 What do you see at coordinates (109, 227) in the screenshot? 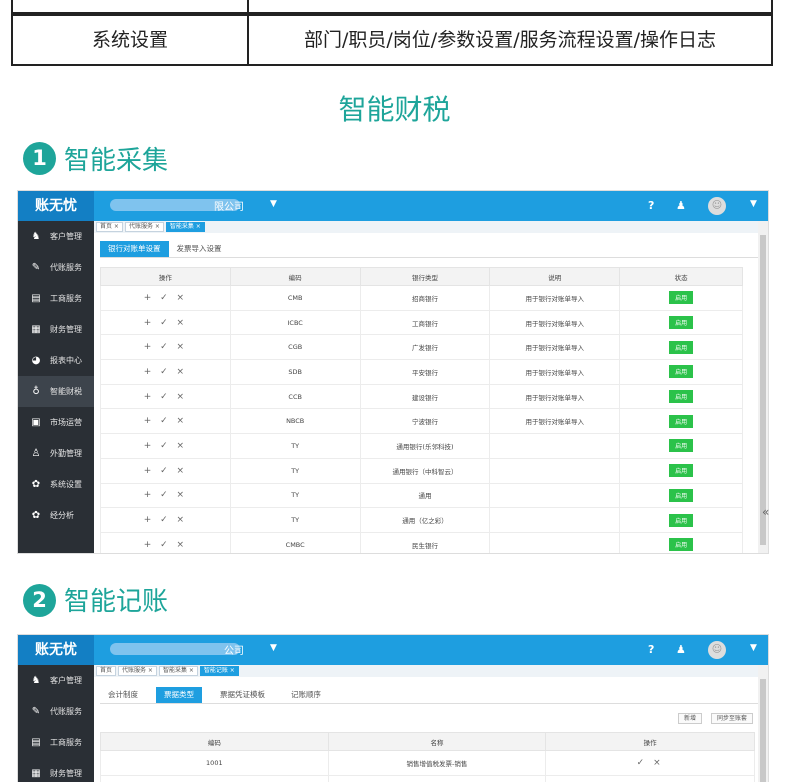
I see `tab-home: 首页 ×` at bounding box center [109, 227].